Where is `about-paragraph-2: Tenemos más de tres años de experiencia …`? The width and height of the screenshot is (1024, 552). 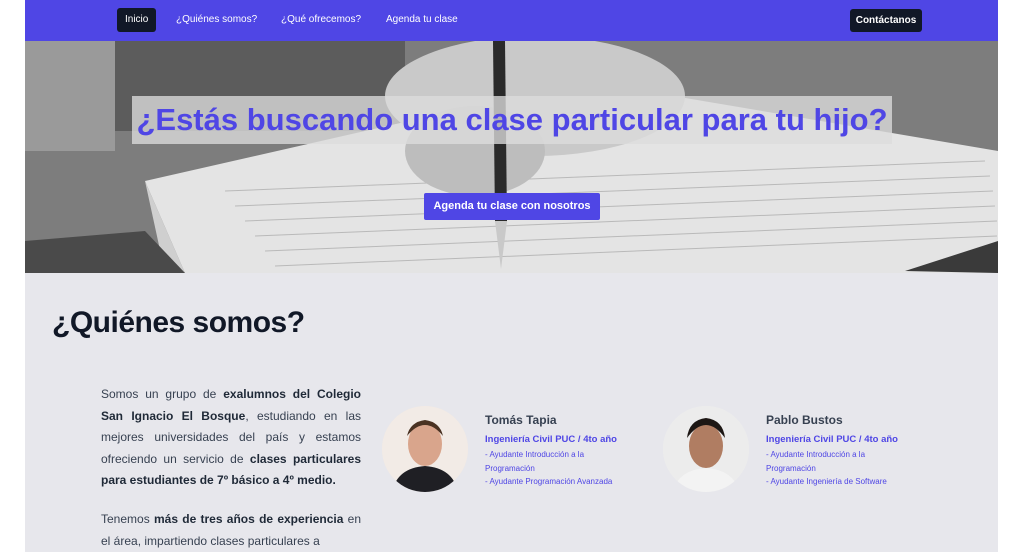
about-paragraph-2: Tenemos más de tres años de experiencia … is located at coordinates (231, 530).